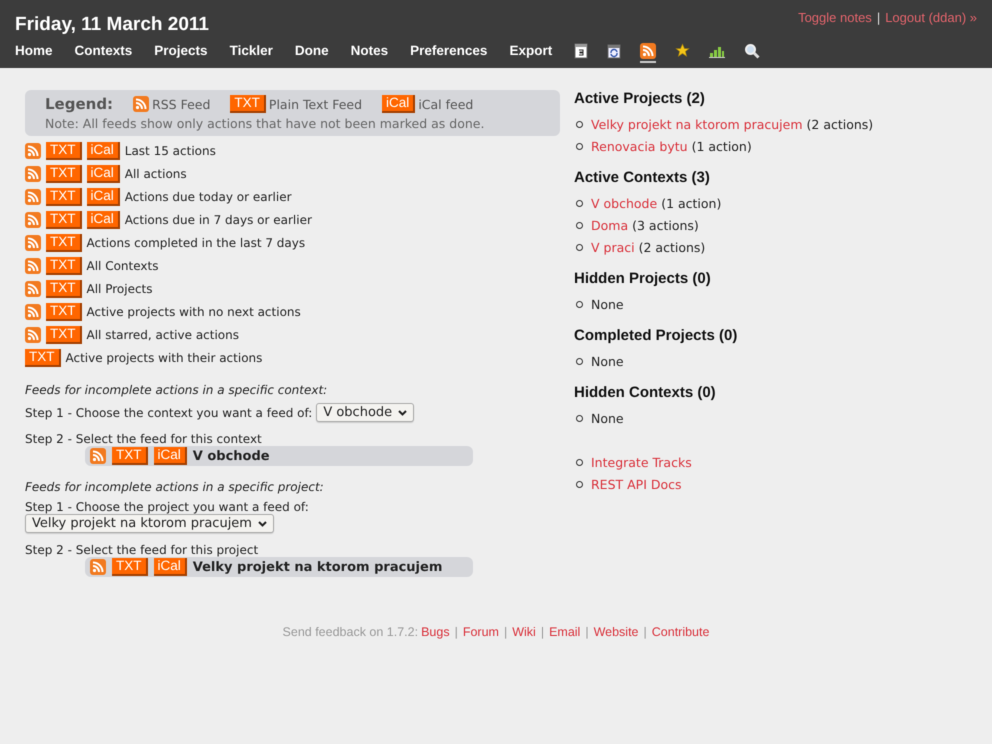  What do you see at coordinates (168, 413) in the screenshot?
I see `step-label: Step 1 - Choose the context you want a feed of:` at bounding box center [168, 413].